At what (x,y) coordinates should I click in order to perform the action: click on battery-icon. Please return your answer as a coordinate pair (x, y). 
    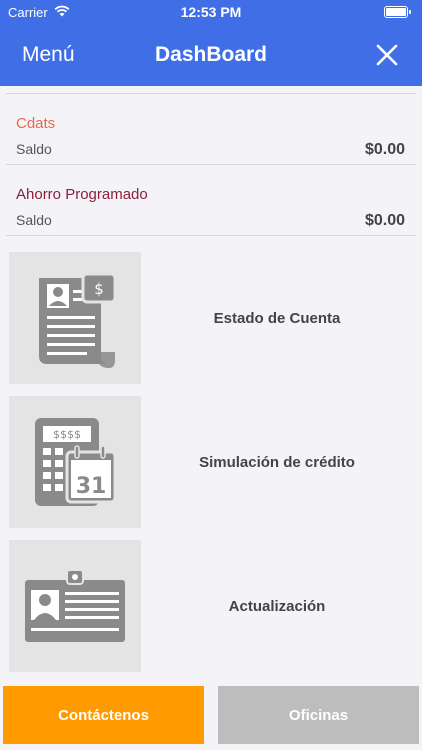
    Looking at the image, I should click on (397, 12).